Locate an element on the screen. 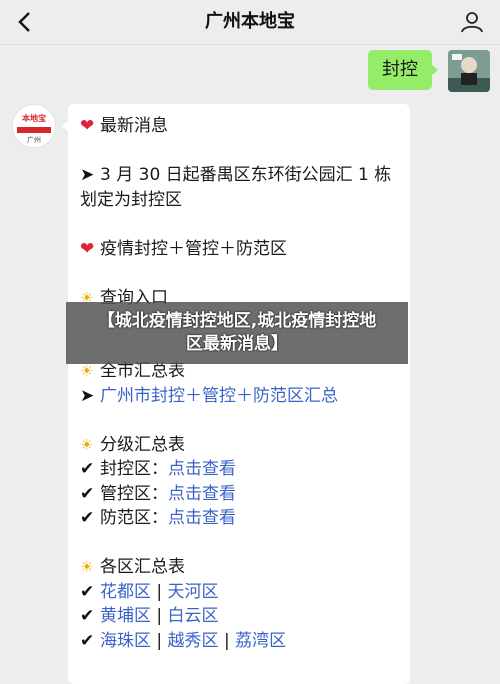 This screenshot has height=684, width=500. user-avatar is located at coordinates (469, 71).